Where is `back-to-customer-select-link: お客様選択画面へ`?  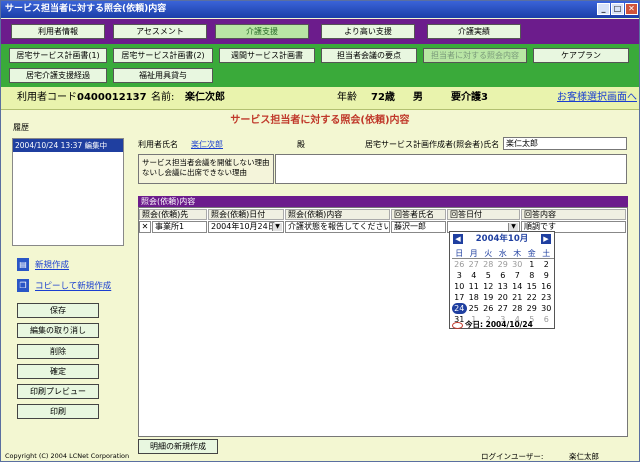
back-to-customer-select-link: お客様選択画面へ is located at coordinates (597, 98).